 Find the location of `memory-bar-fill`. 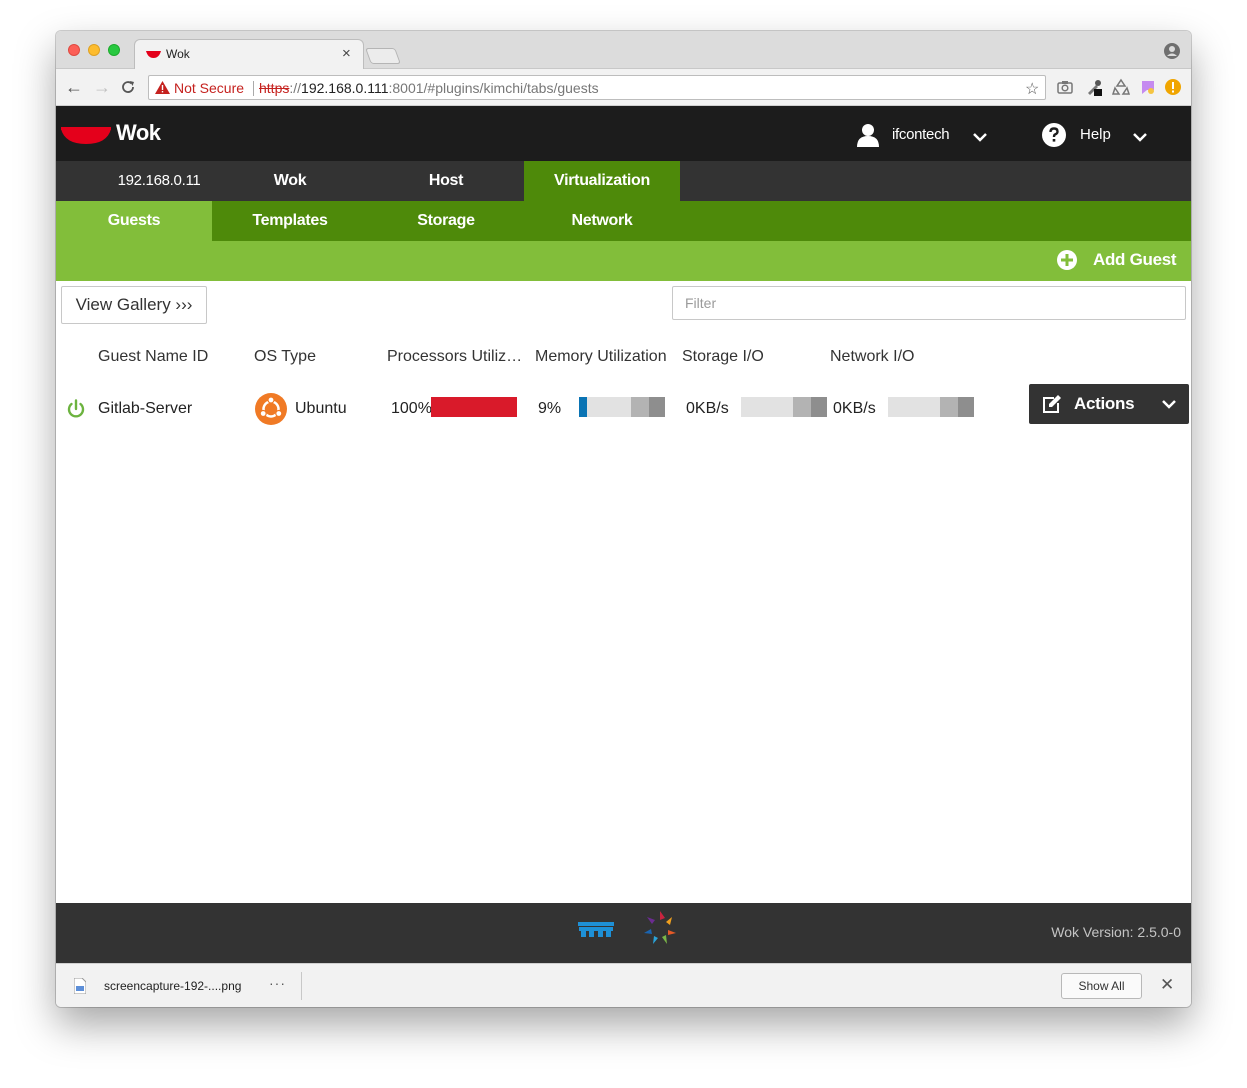

memory-bar-fill is located at coordinates (583, 407).